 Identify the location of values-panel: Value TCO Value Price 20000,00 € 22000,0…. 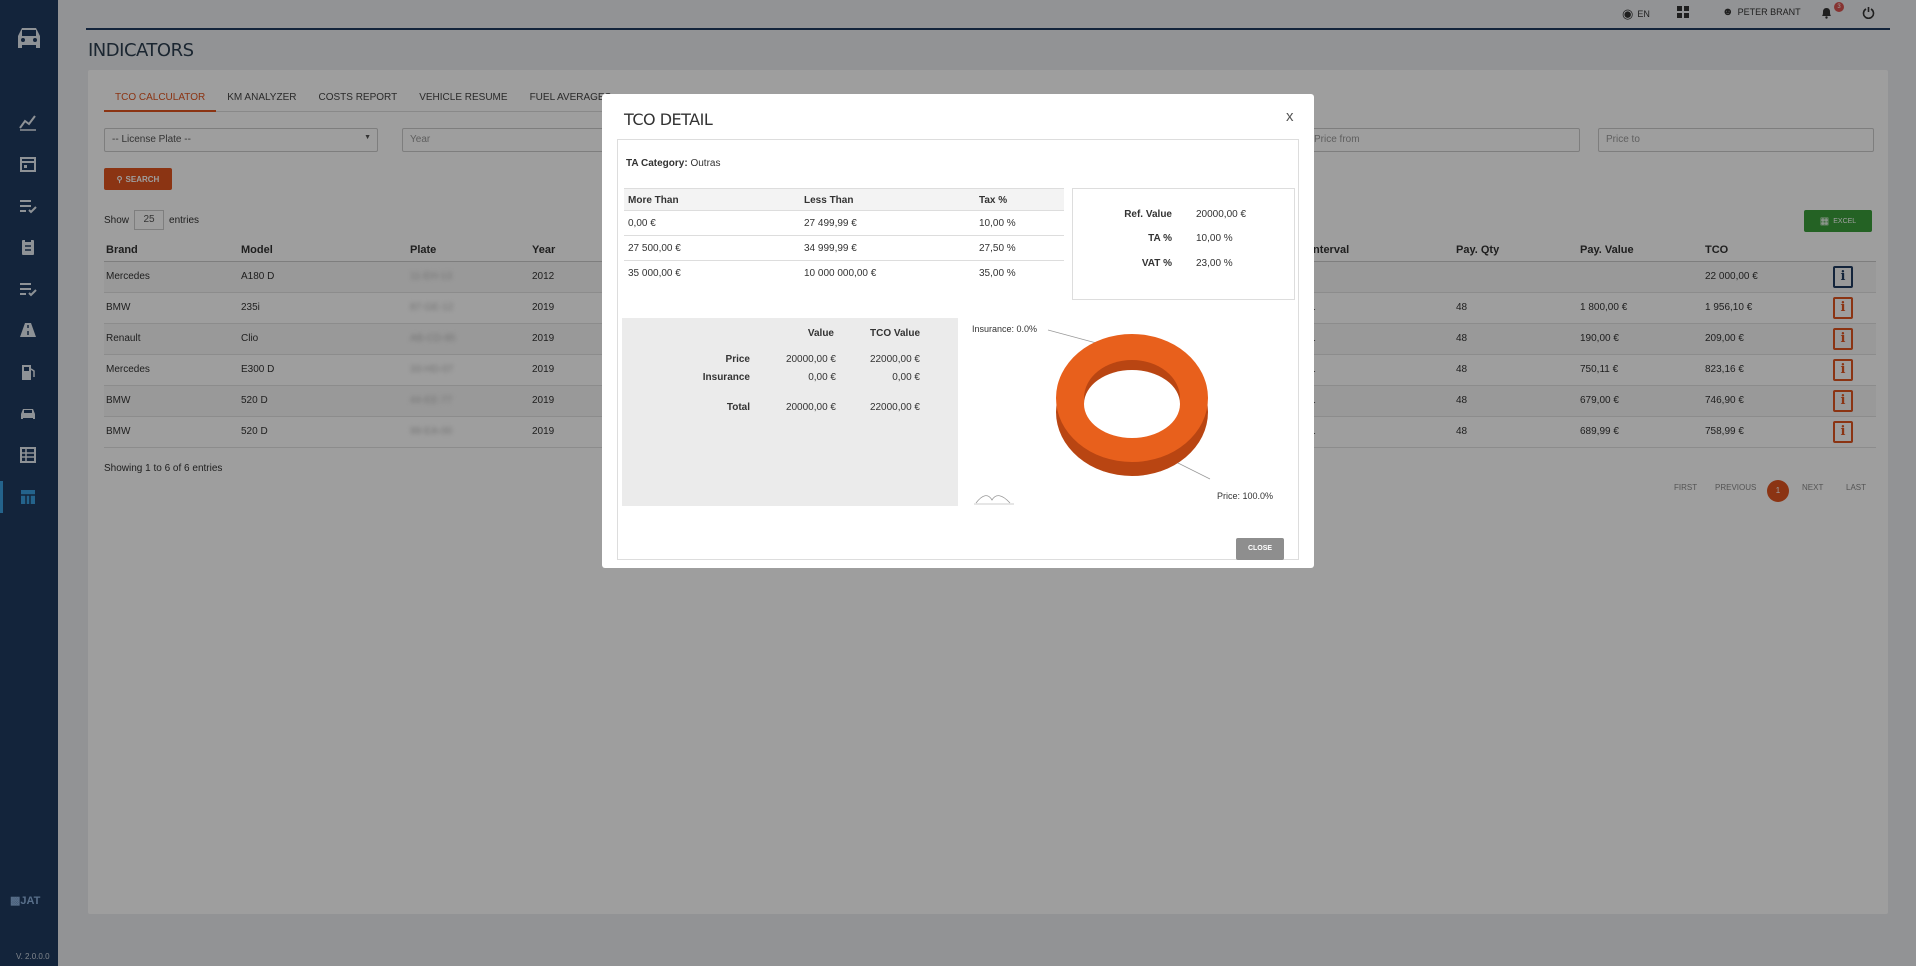
(790, 412).